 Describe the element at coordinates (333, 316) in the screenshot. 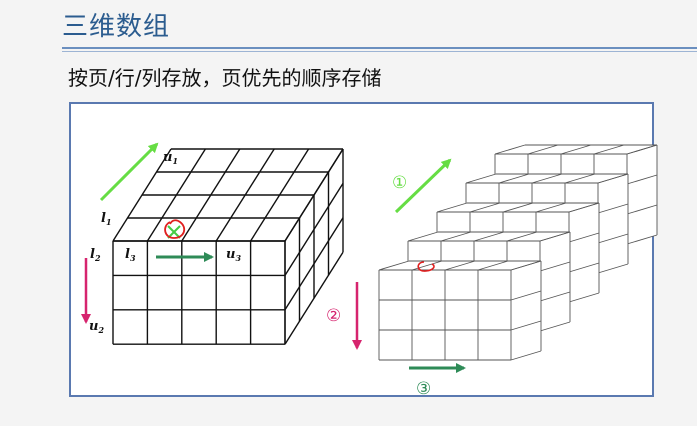

I see `step2-label: ②` at that location.